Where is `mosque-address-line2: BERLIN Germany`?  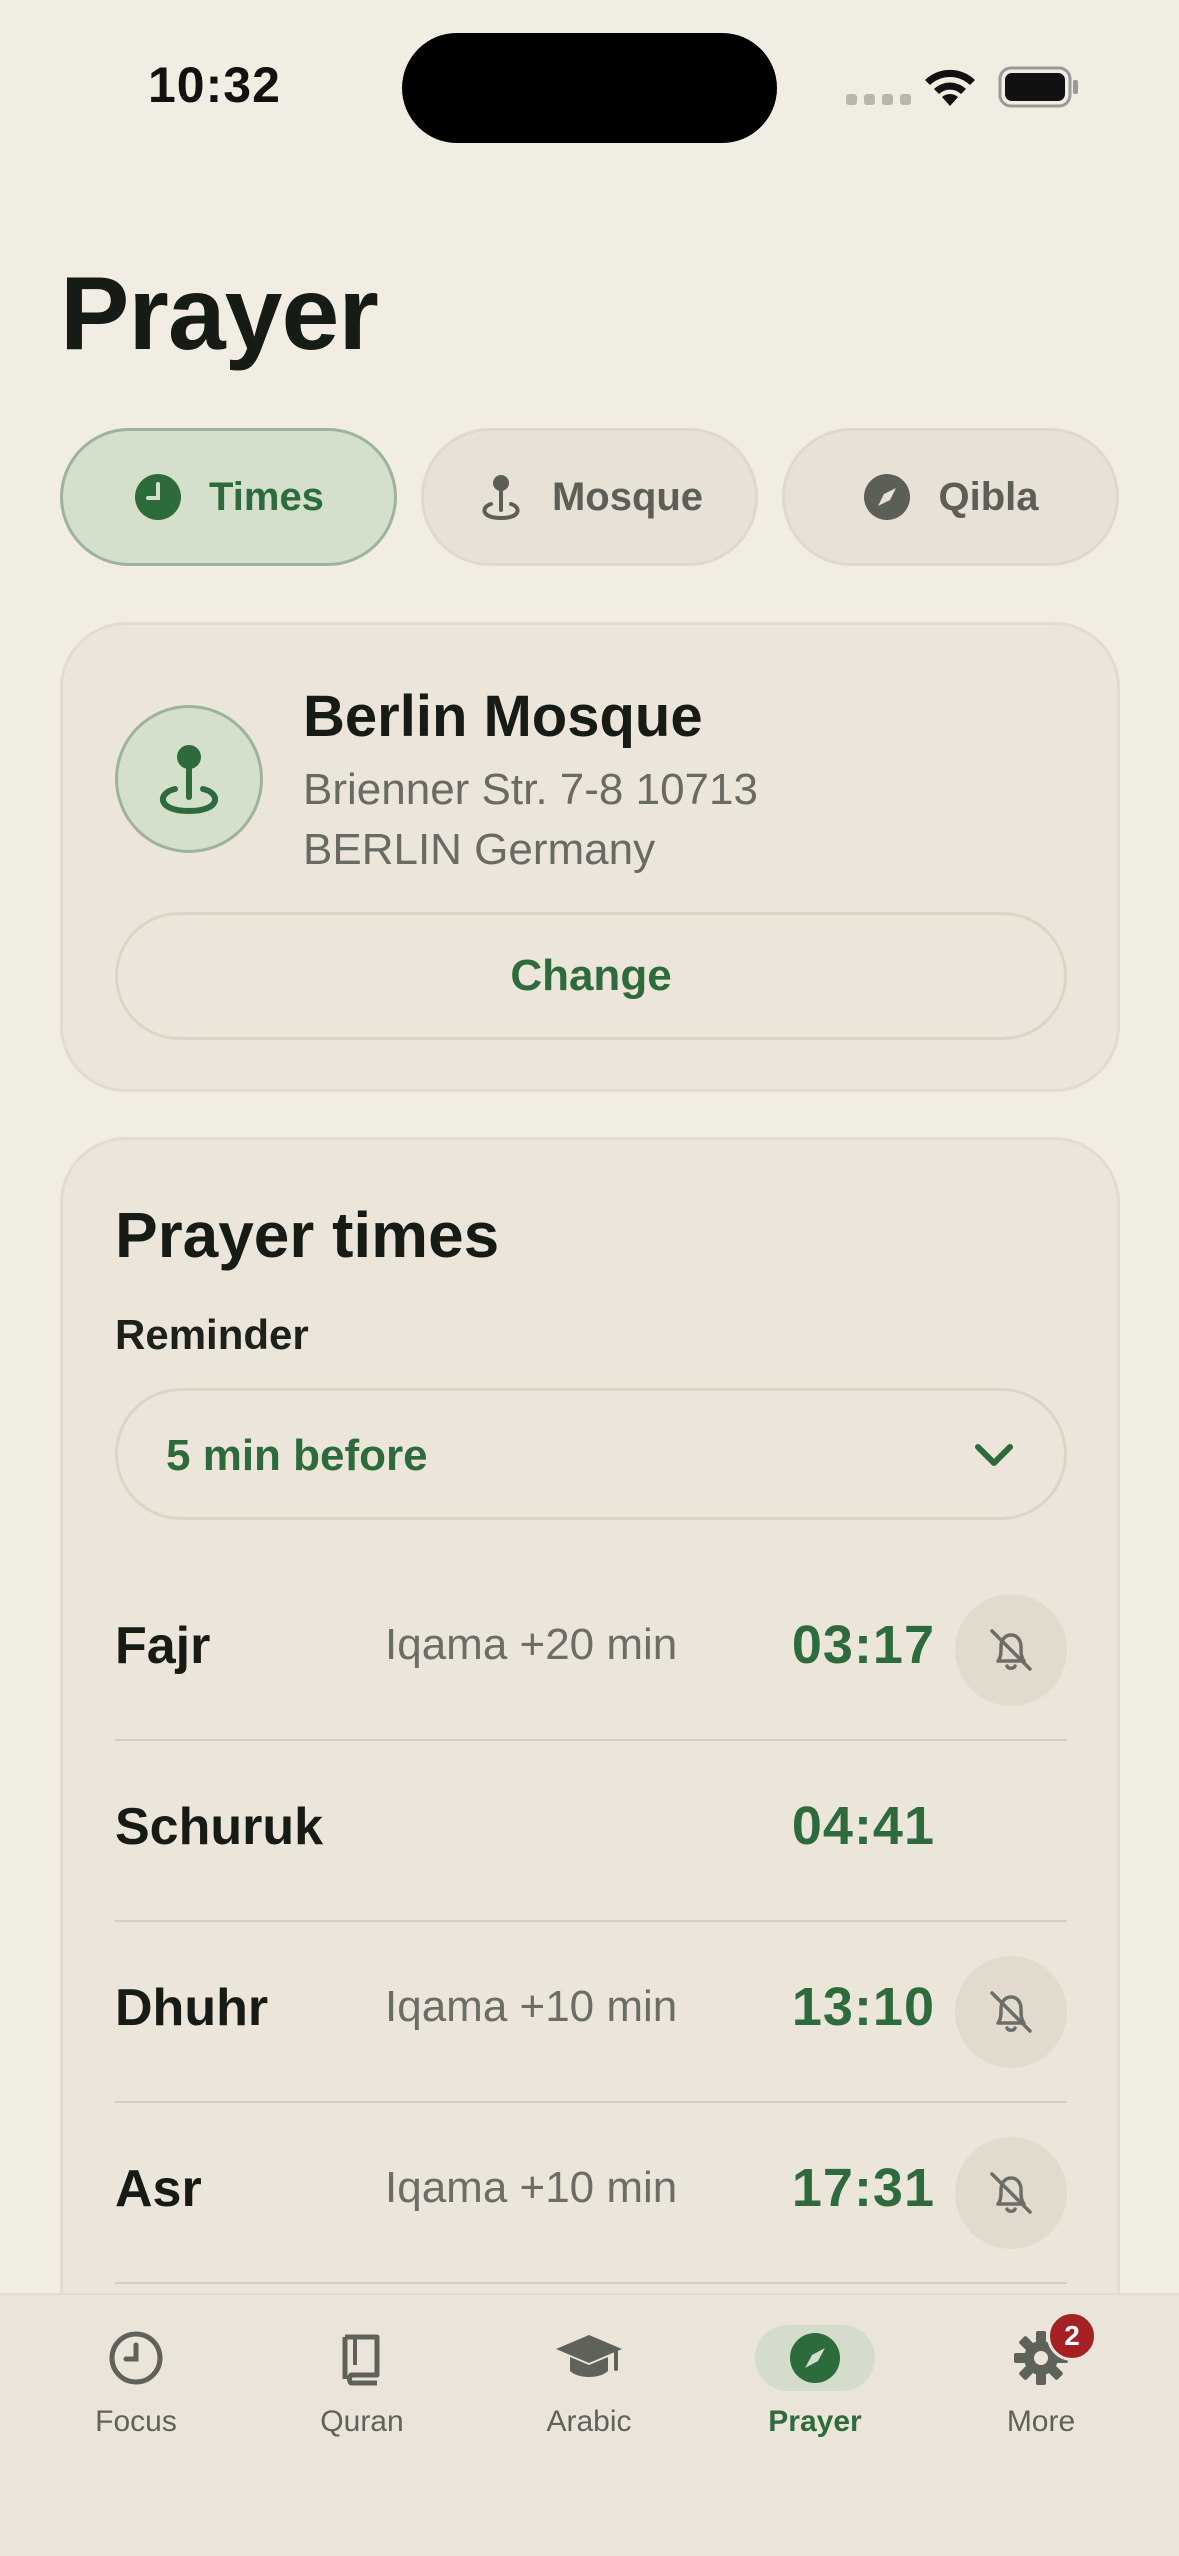
mosque-address-line2: BERLIN Germany is located at coordinates (479, 849).